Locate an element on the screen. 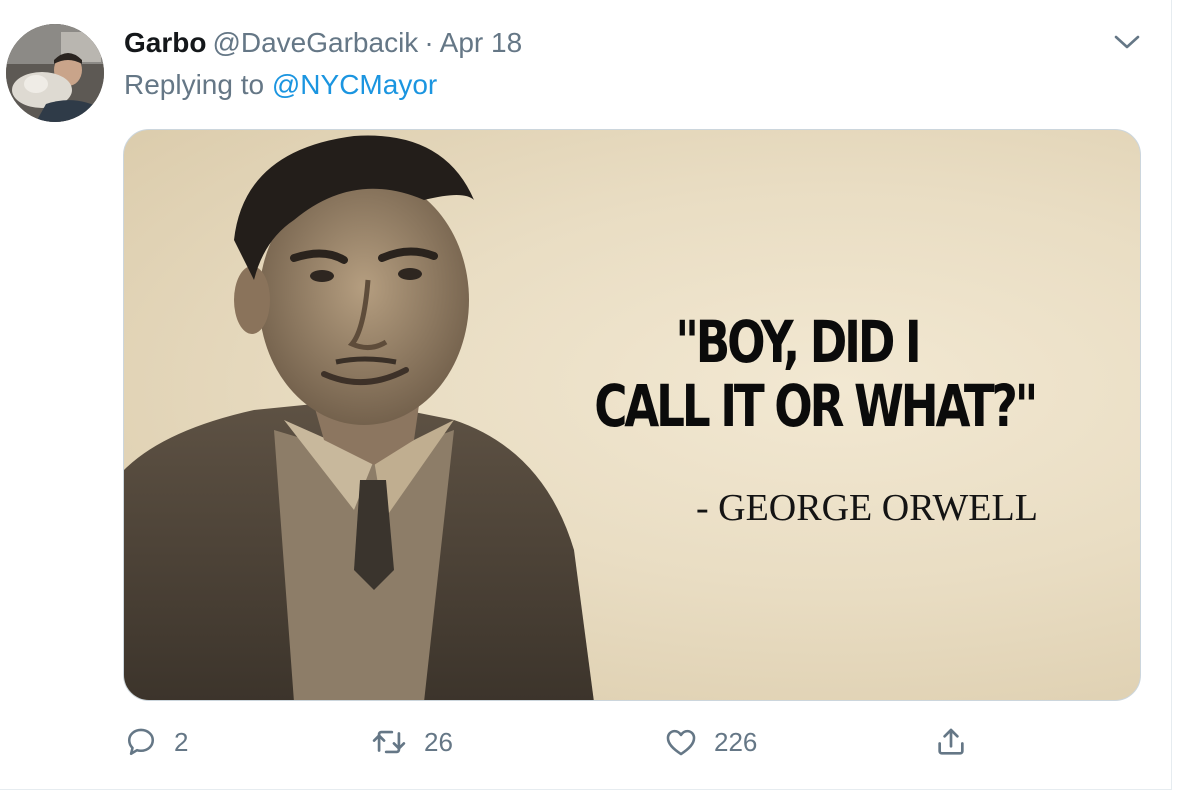 This screenshot has height=790, width=1186. meme-quote: "BOY, DID I CALL IT OR WHAT?" is located at coordinates (816, 374).